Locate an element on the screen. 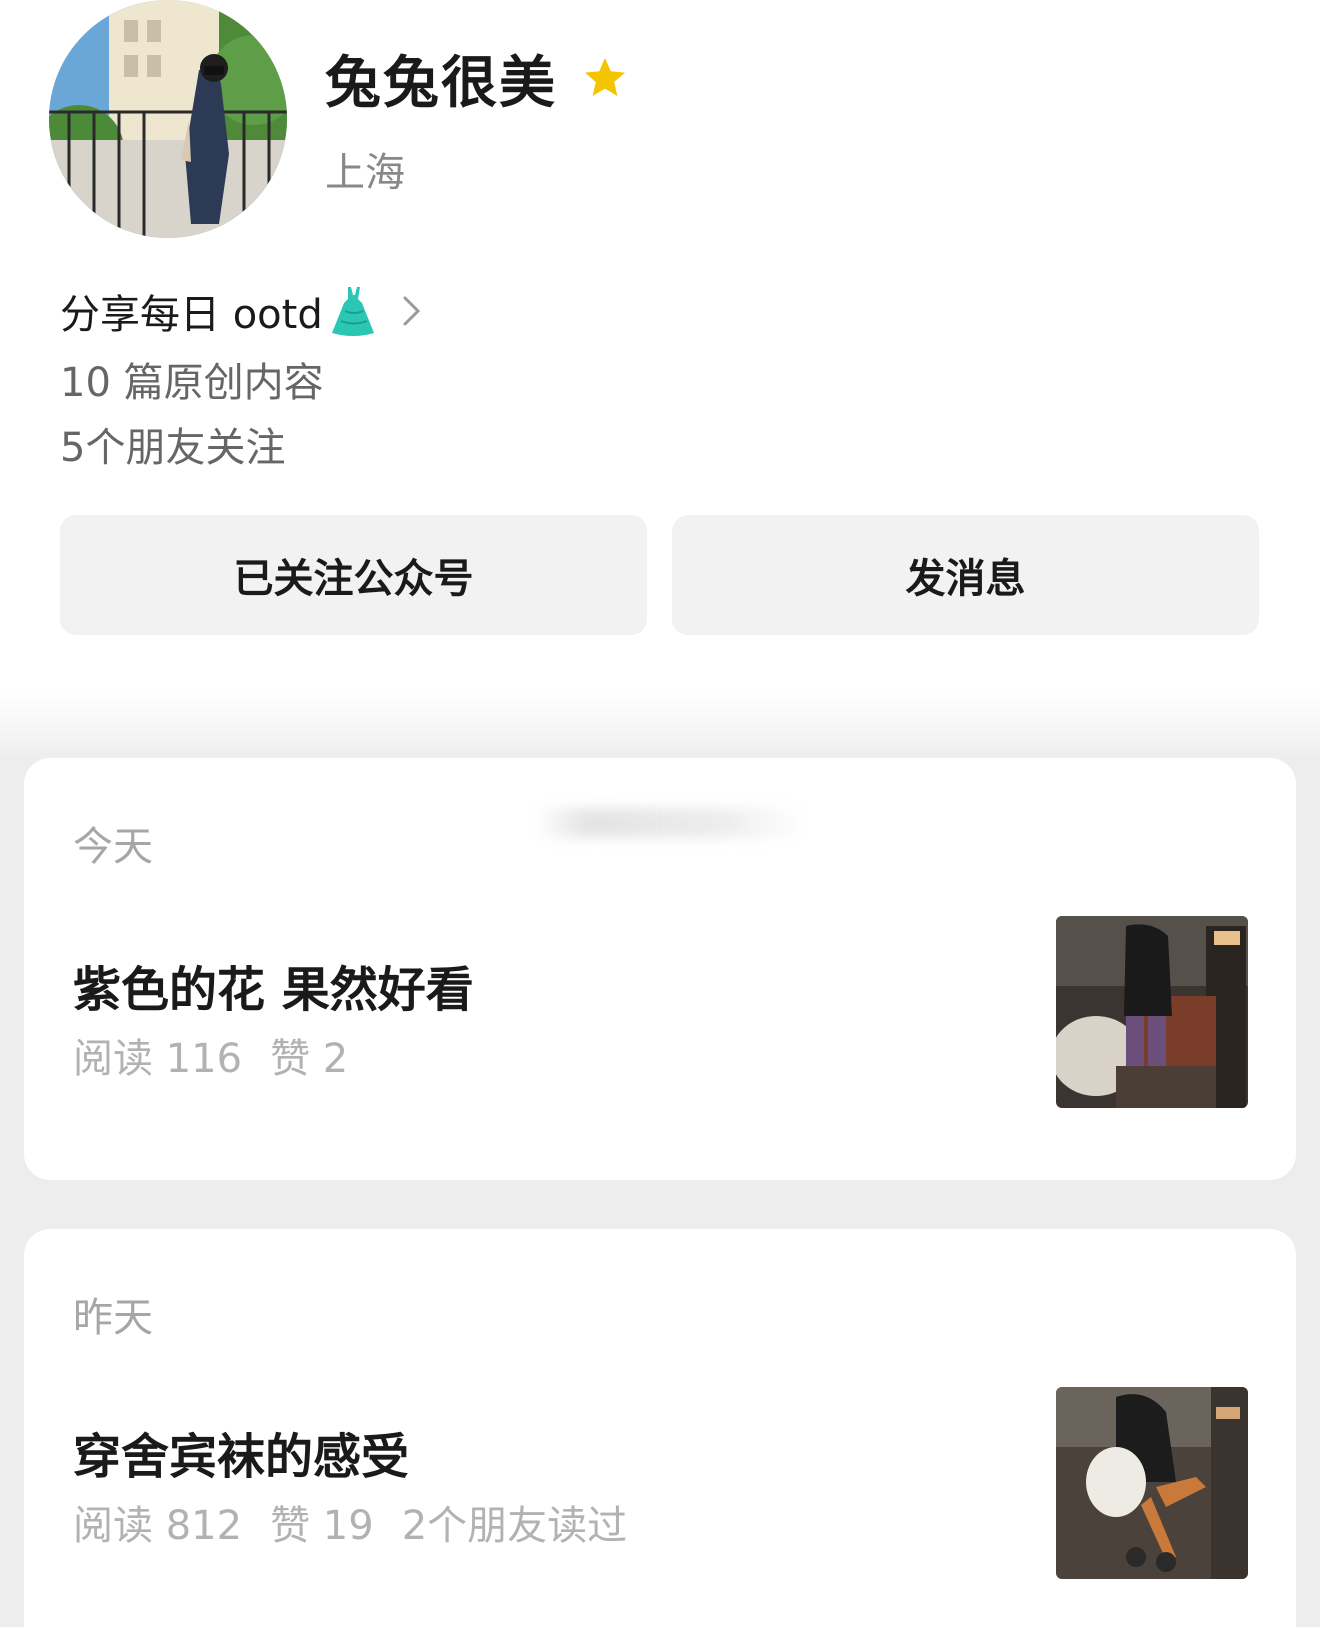  chevron-right-icon is located at coordinates (412, 311).